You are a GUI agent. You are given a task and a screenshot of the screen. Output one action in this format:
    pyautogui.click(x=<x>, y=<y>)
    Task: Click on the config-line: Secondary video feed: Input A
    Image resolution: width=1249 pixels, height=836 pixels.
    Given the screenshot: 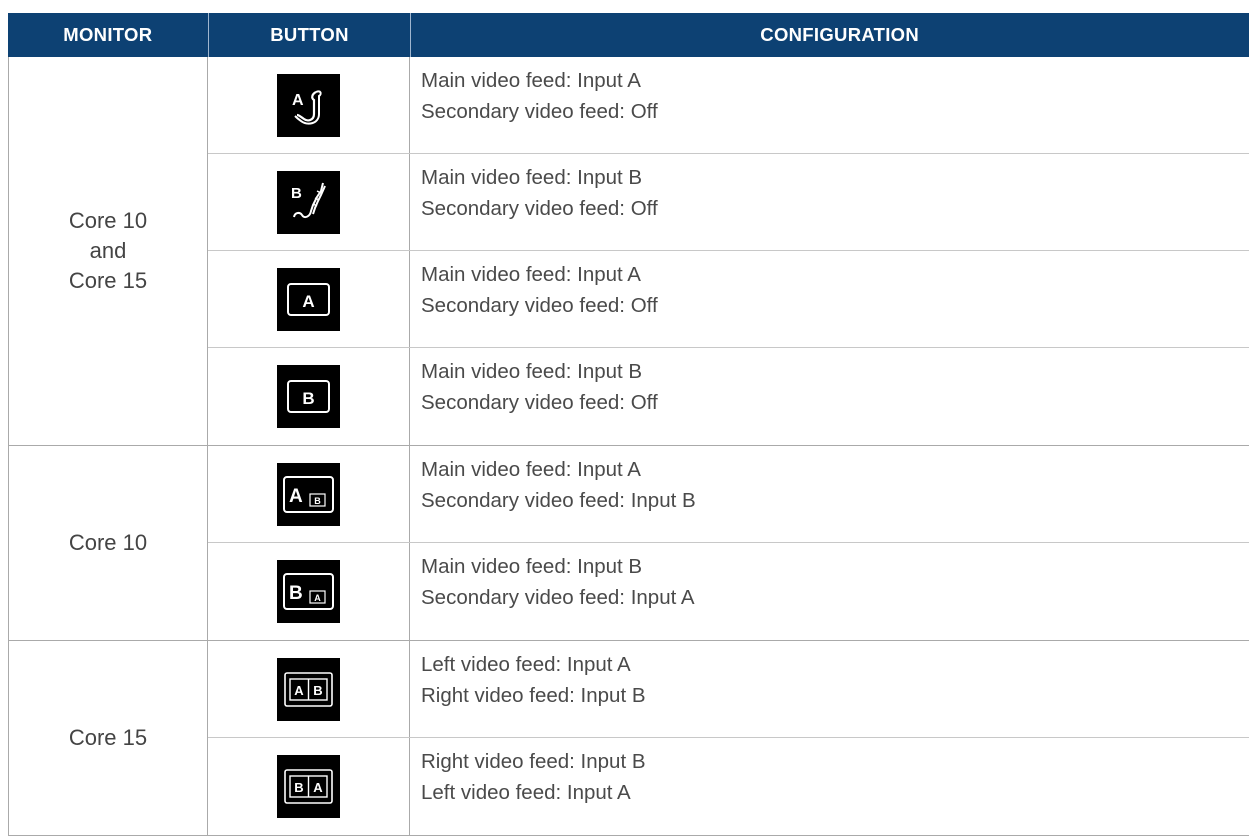 What is the action you would take?
    pyautogui.click(x=558, y=597)
    